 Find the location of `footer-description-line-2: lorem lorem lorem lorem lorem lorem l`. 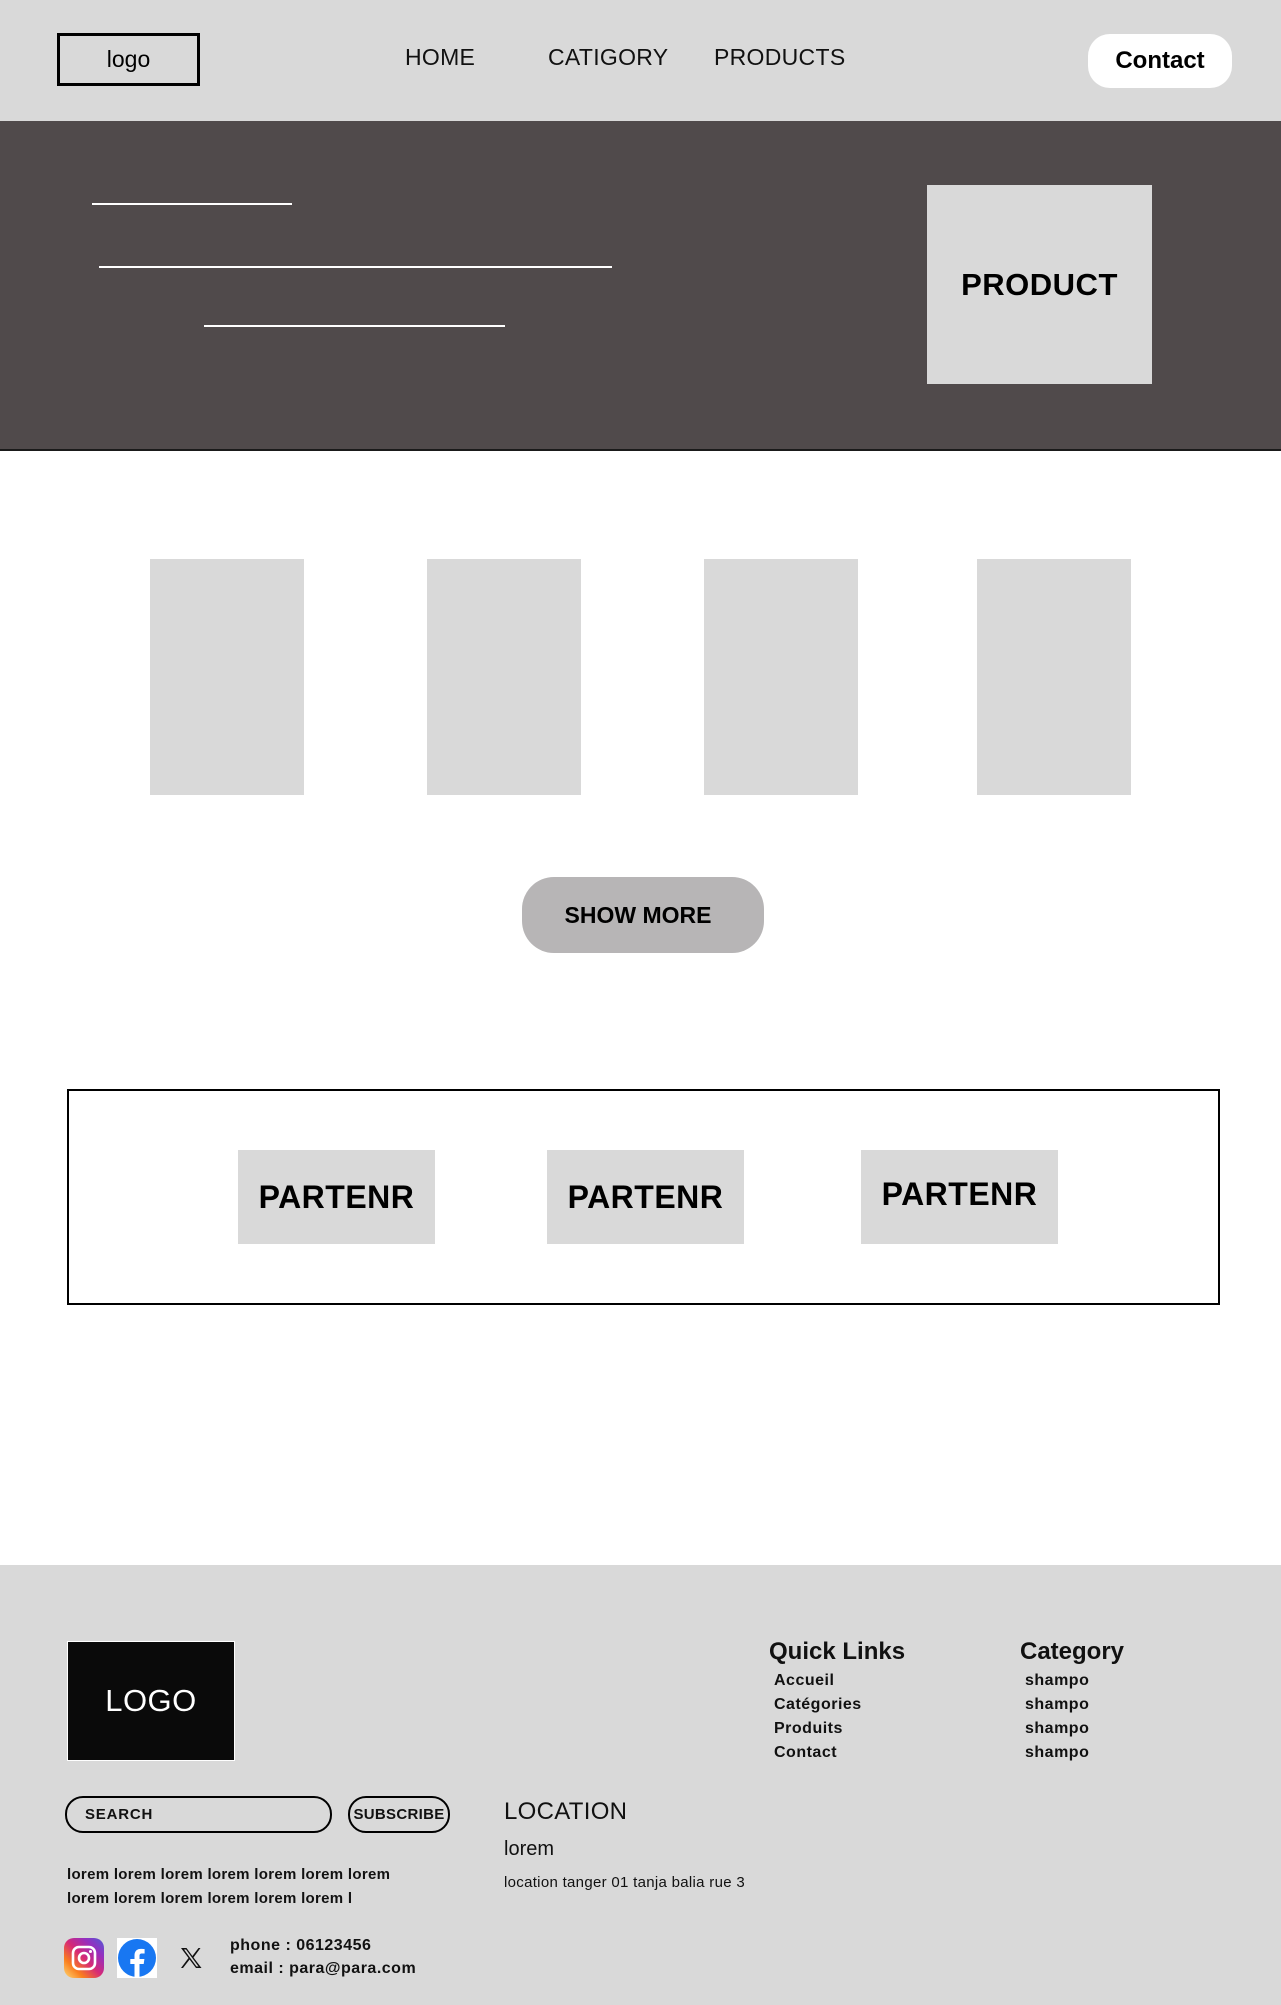

footer-description-line-2: lorem lorem lorem lorem lorem lorem l is located at coordinates (210, 1898).